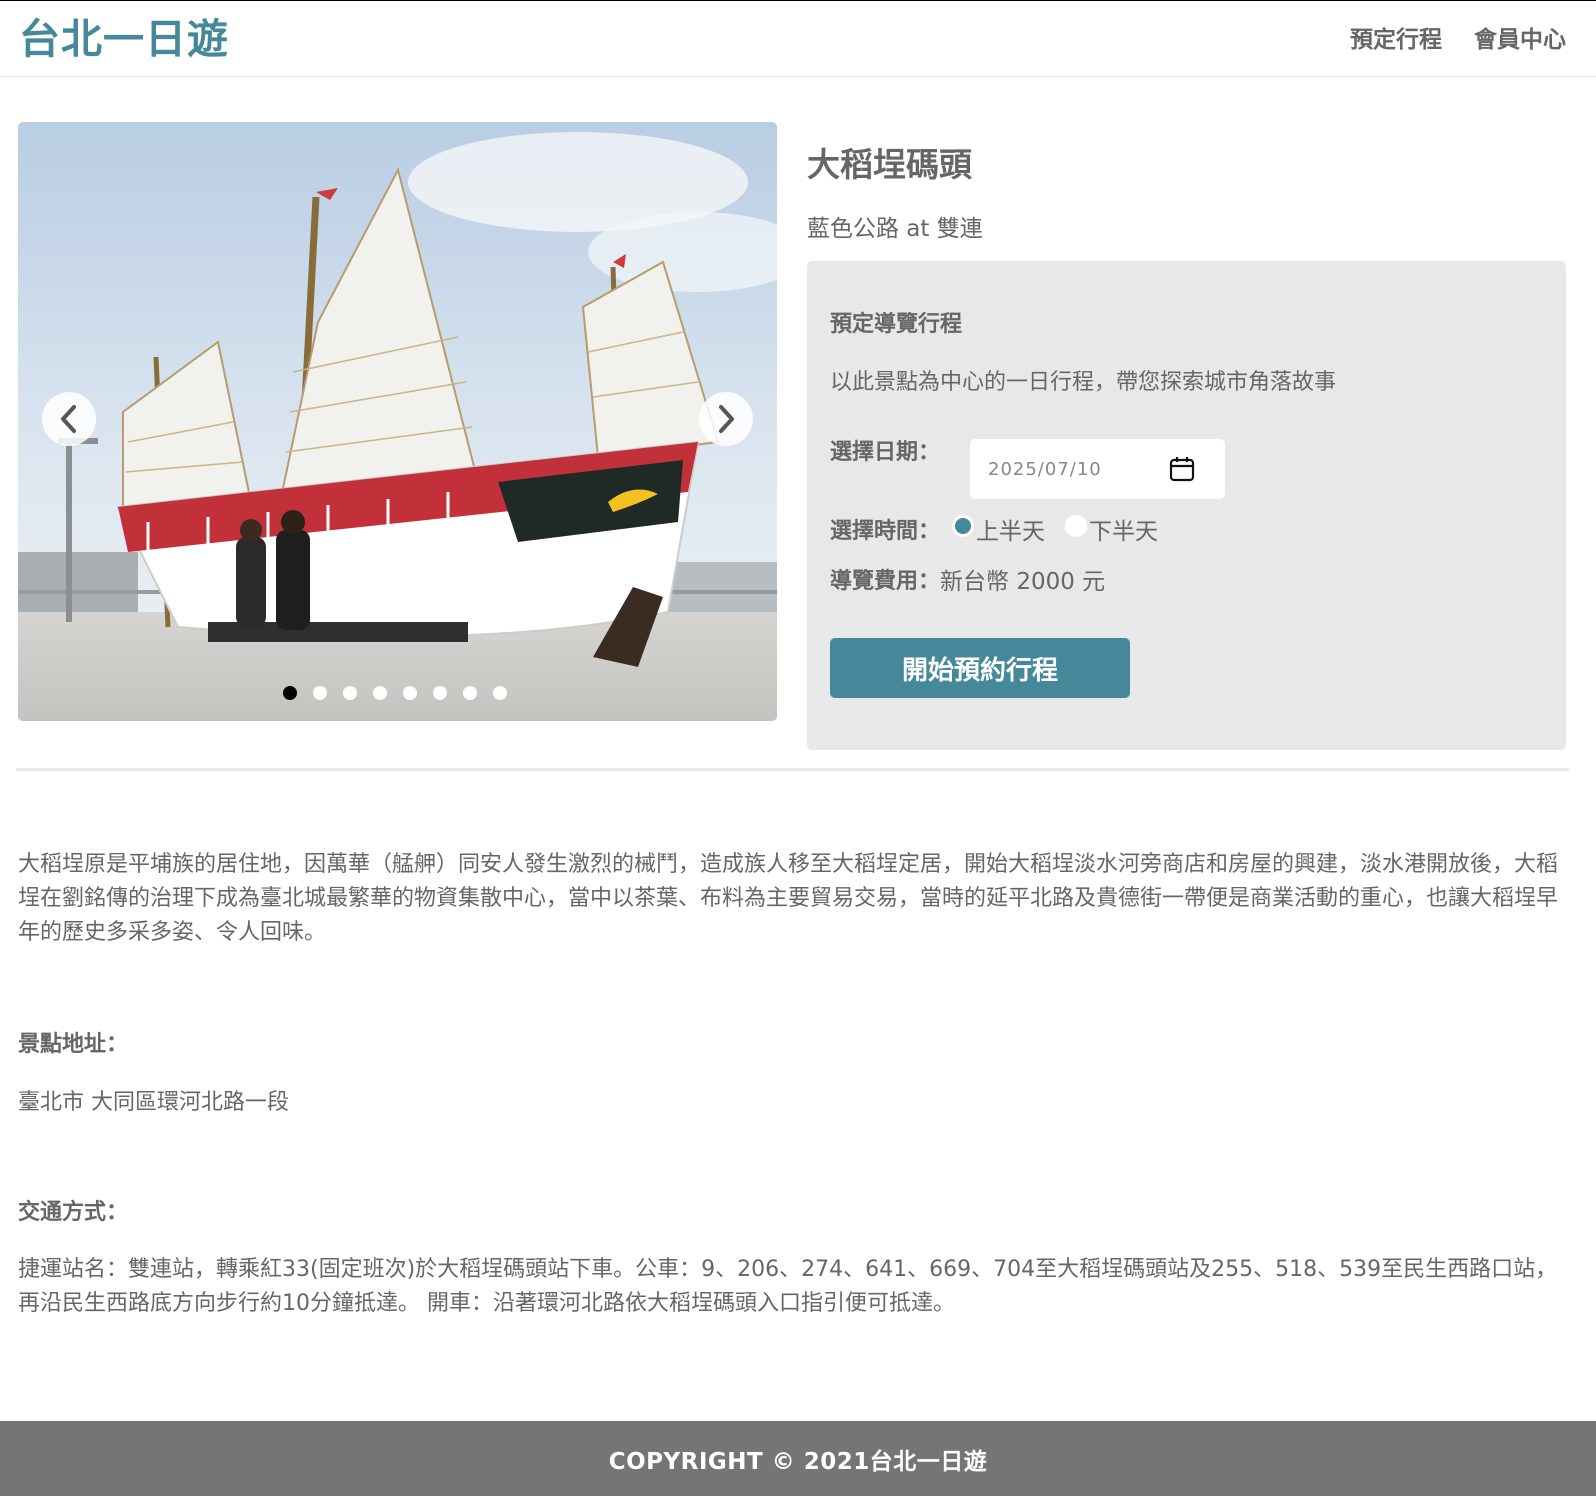  What do you see at coordinates (889, 164) in the screenshot?
I see `attraction-name: 大稻埕碼頭` at bounding box center [889, 164].